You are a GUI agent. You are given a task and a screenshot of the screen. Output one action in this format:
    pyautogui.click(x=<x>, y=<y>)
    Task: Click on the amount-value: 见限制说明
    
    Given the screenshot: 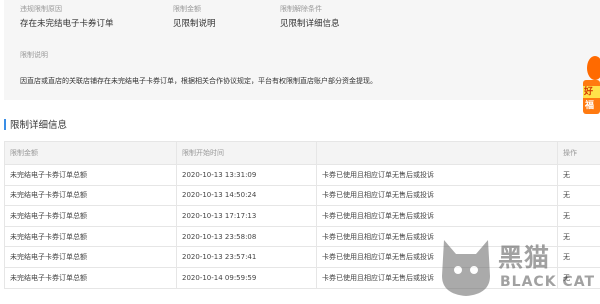 What is the action you would take?
    pyautogui.click(x=194, y=24)
    